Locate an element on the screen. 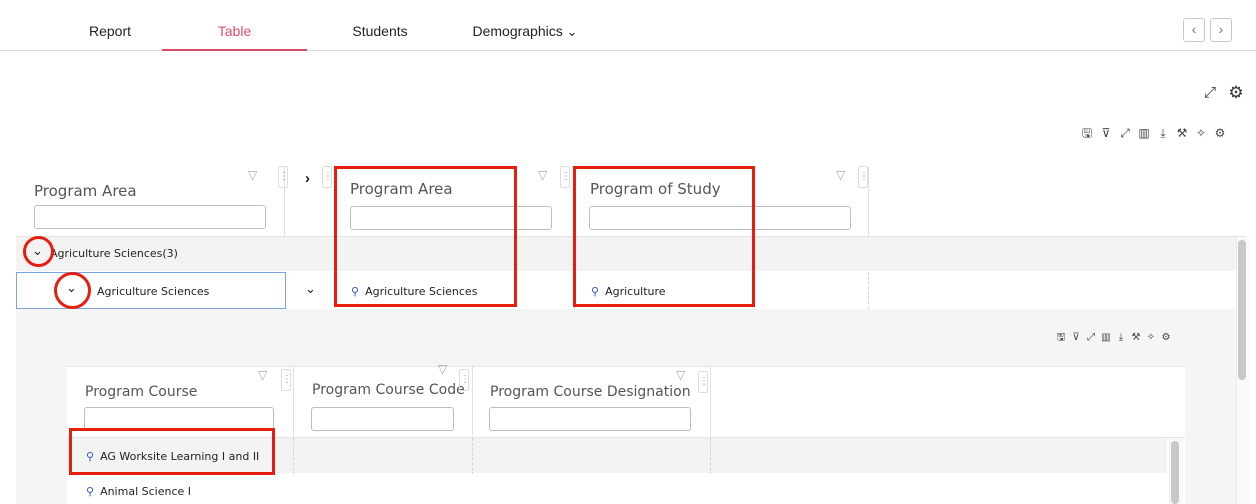  cell-program-course: ⚲ Animal Science I is located at coordinates (138, 491).